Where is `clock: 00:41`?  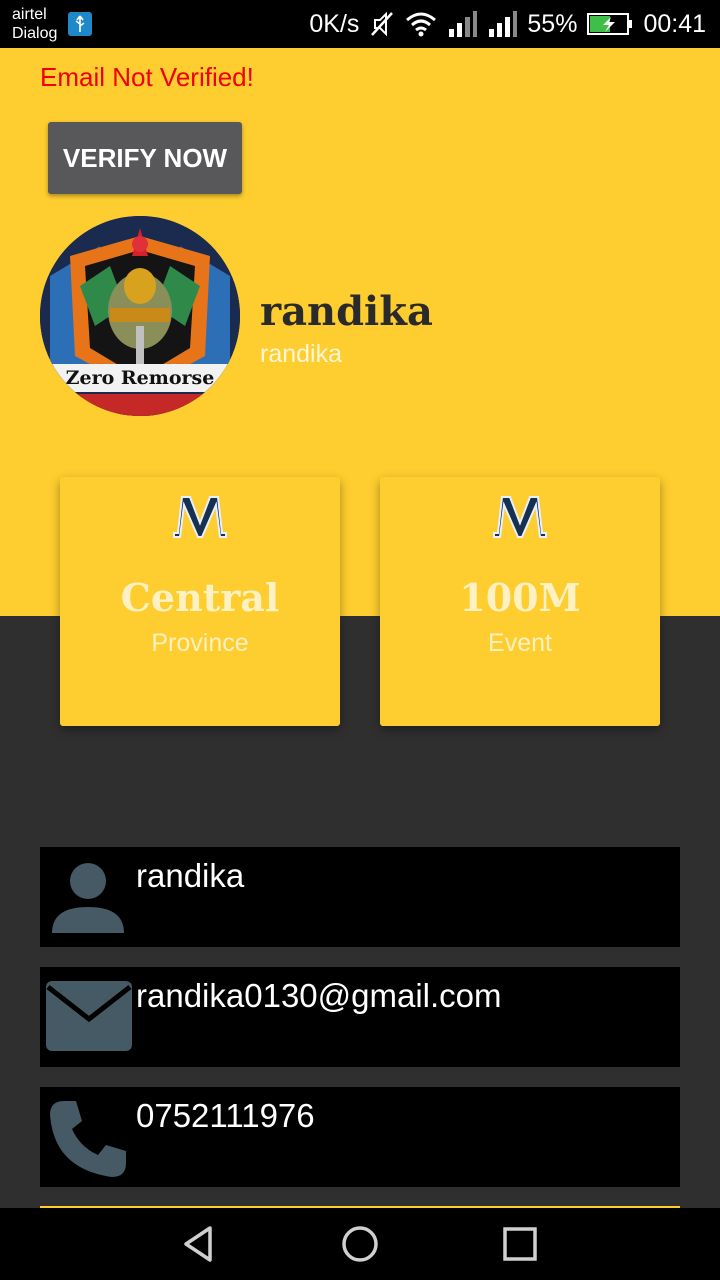
clock: 00:41 is located at coordinates (674, 23).